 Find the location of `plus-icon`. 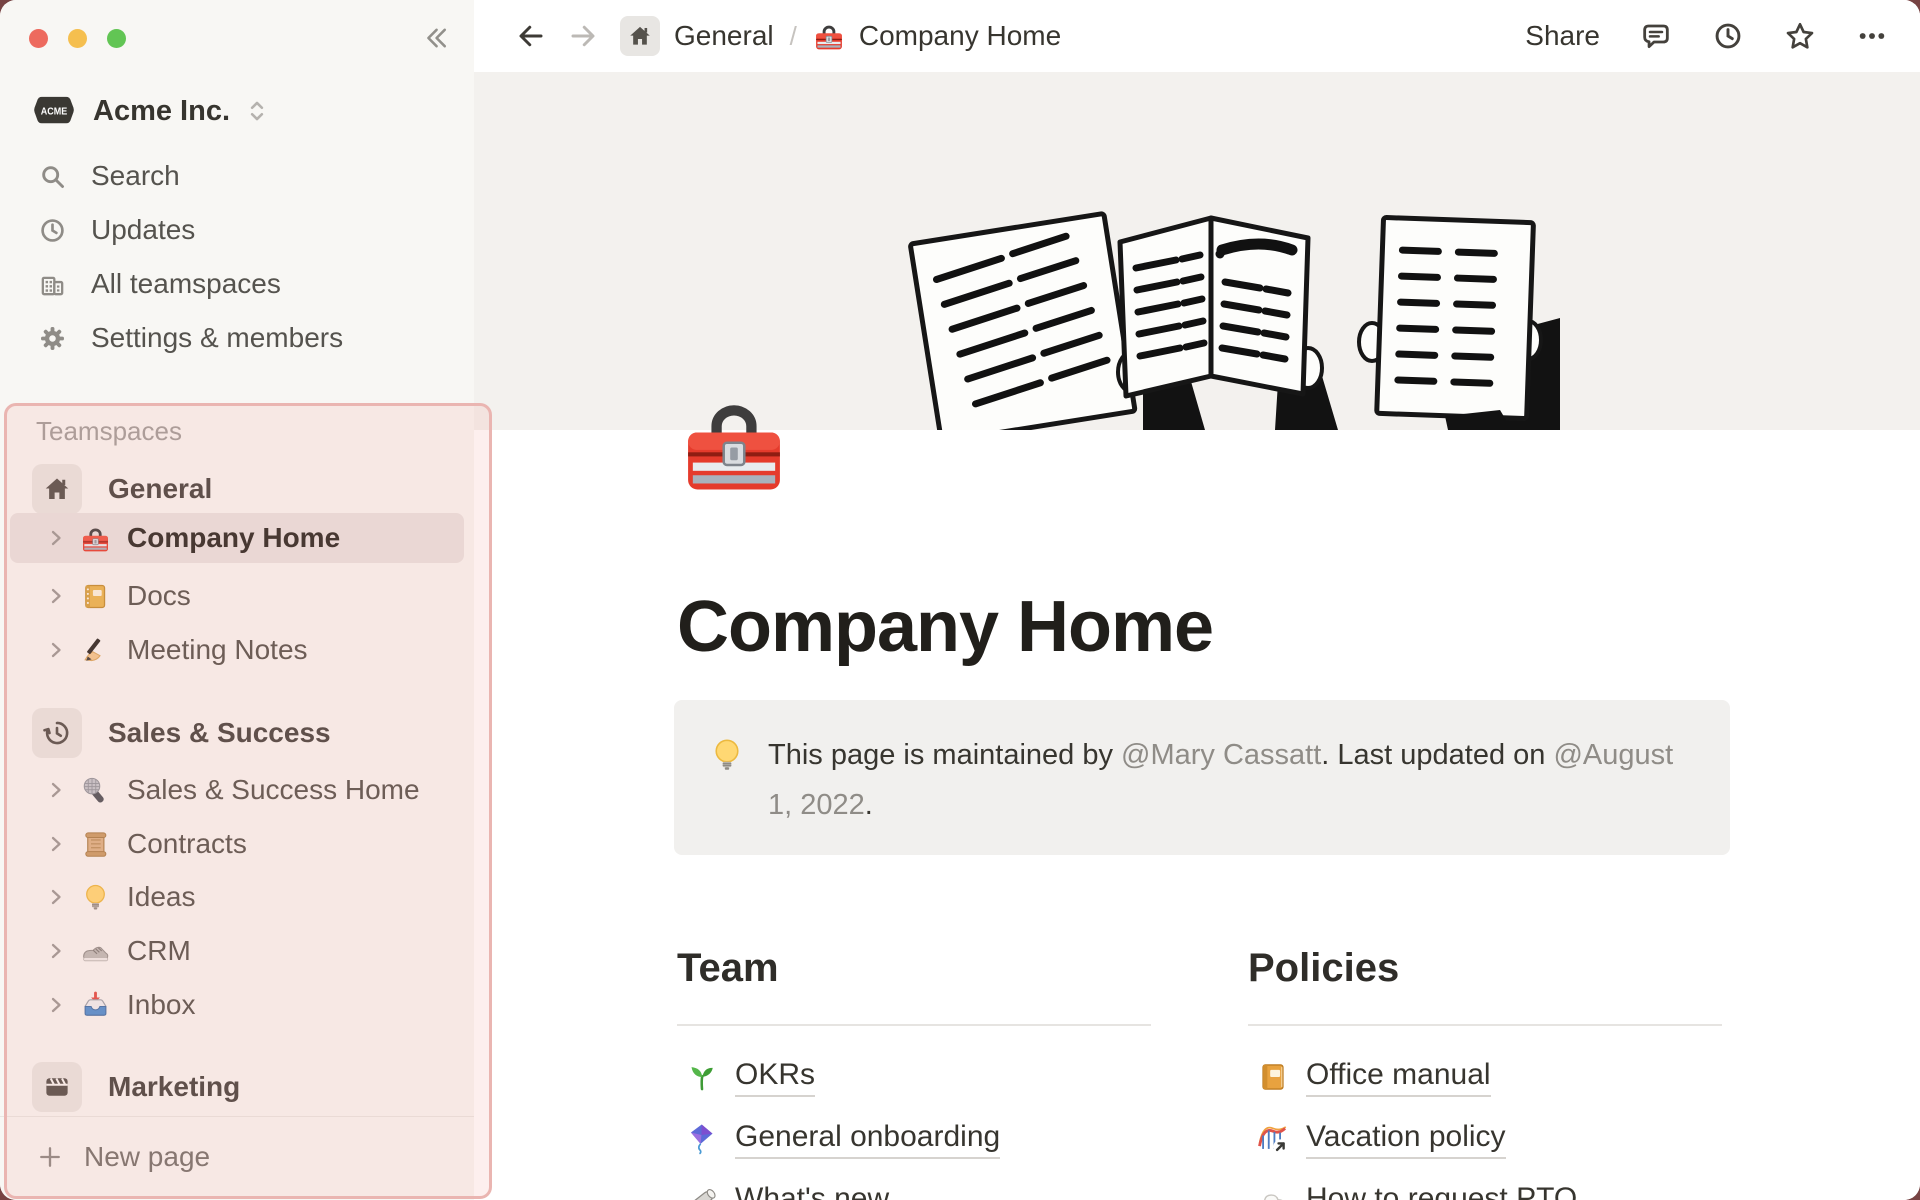

plus-icon is located at coordinates (50, 1157).